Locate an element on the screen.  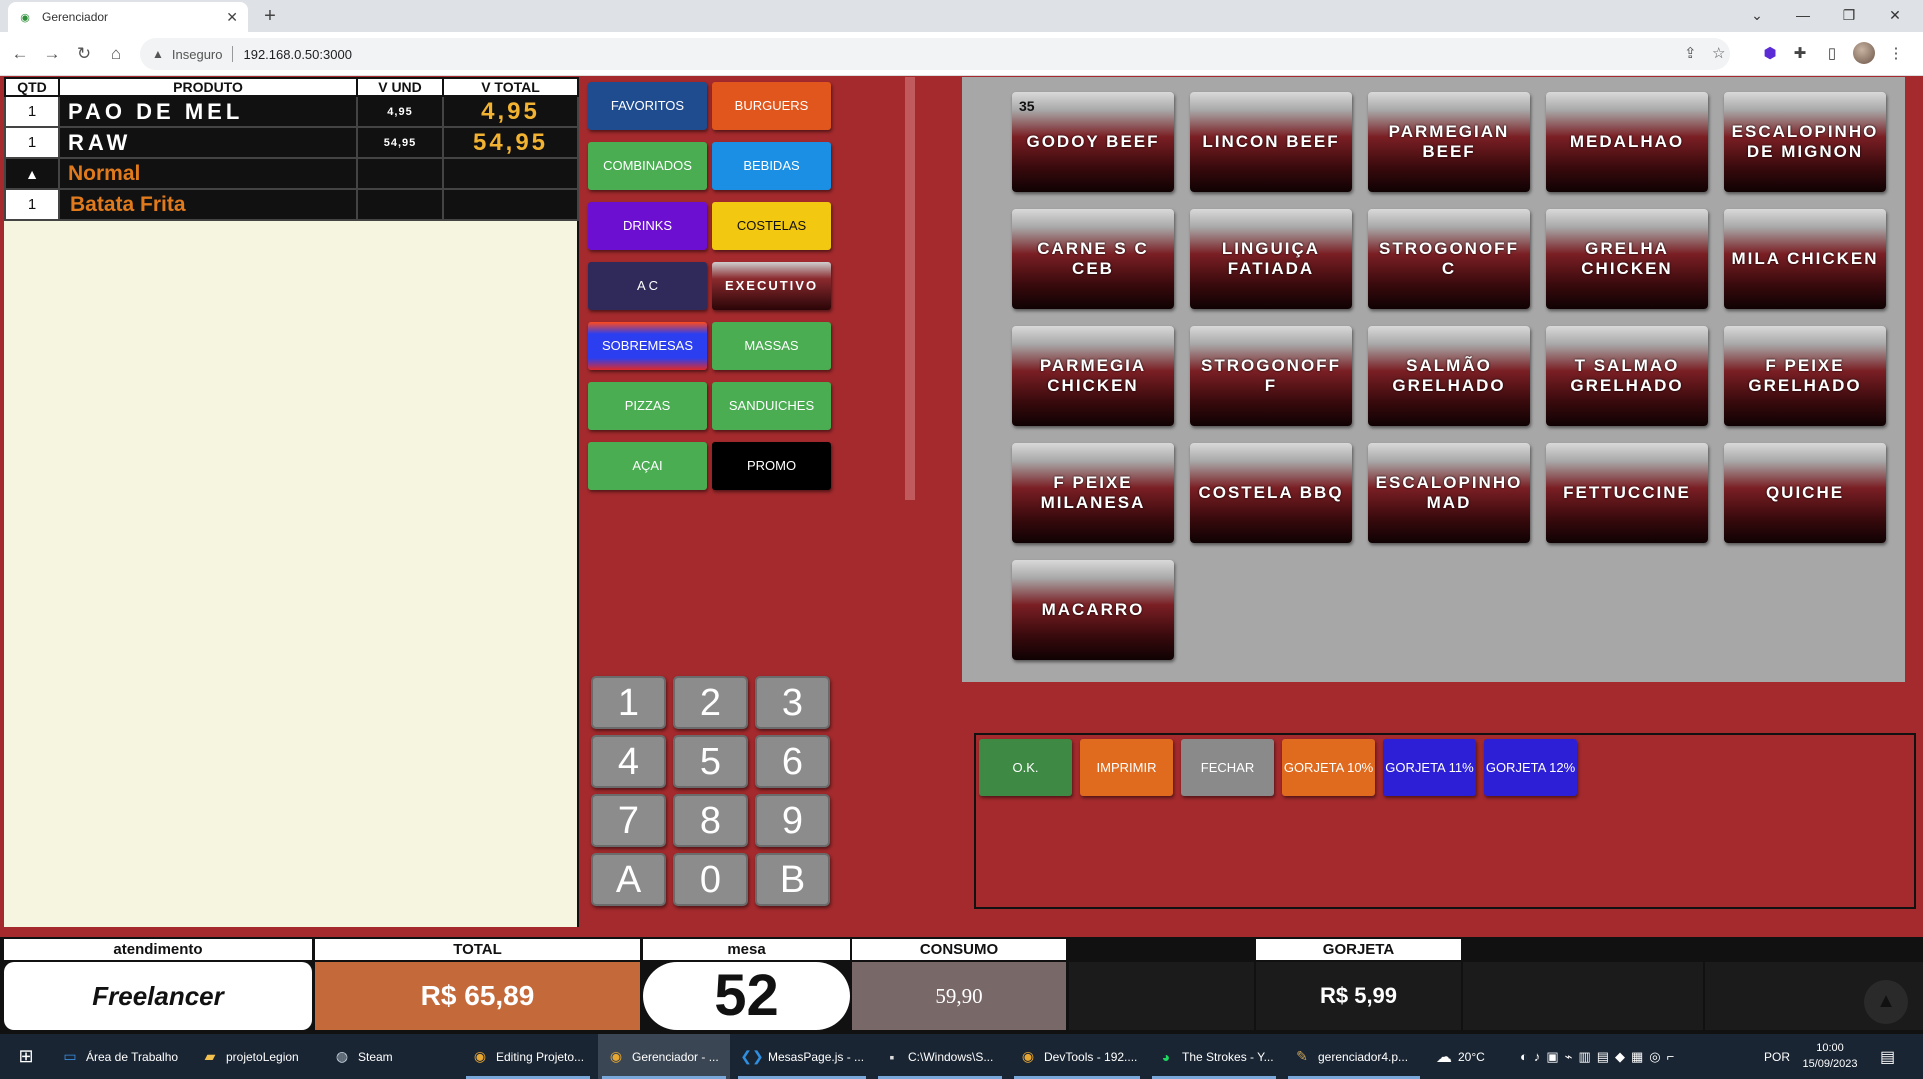
collapse-arrow-icon: ▲ is located at coordinates (32, 173).